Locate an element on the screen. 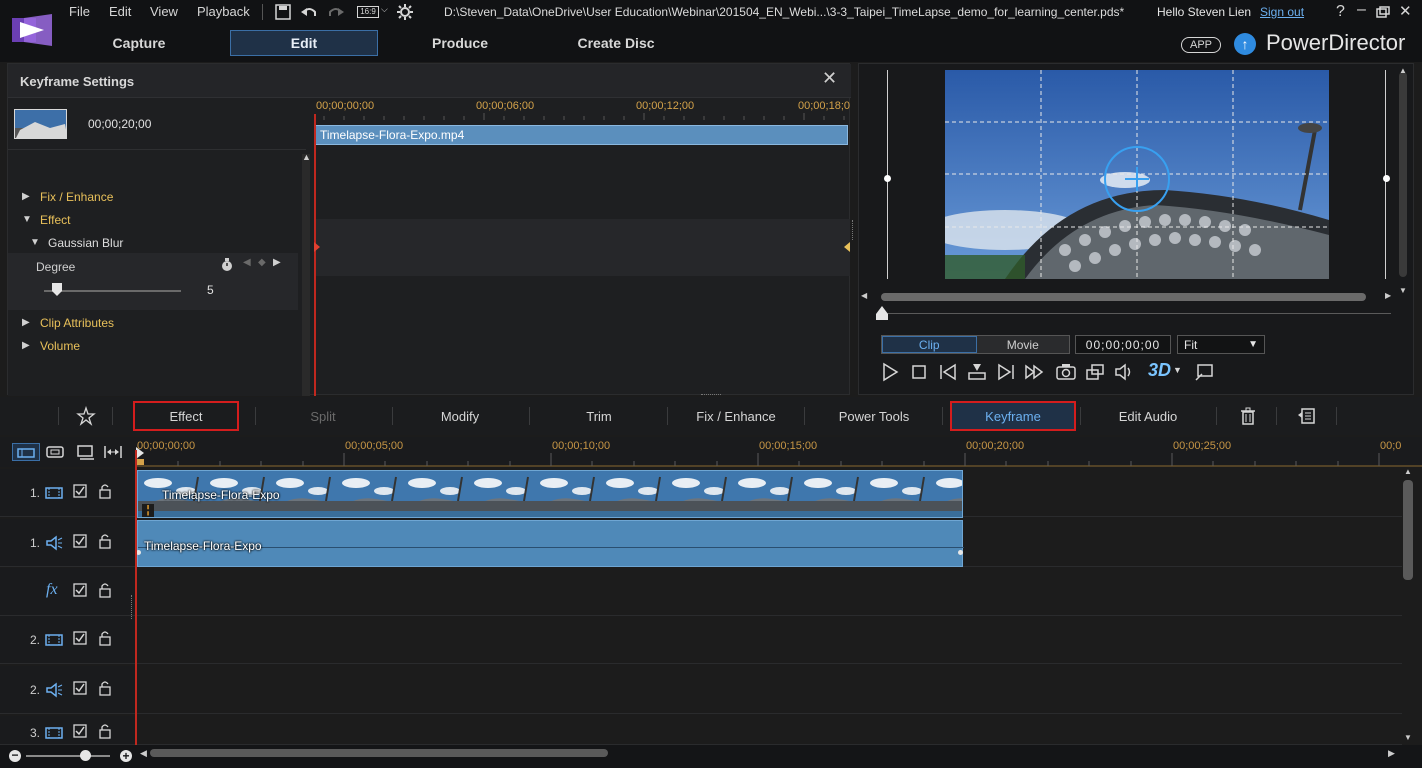 The image size is (1422, 768). split-button: Split is located at coordinates (323, 416).